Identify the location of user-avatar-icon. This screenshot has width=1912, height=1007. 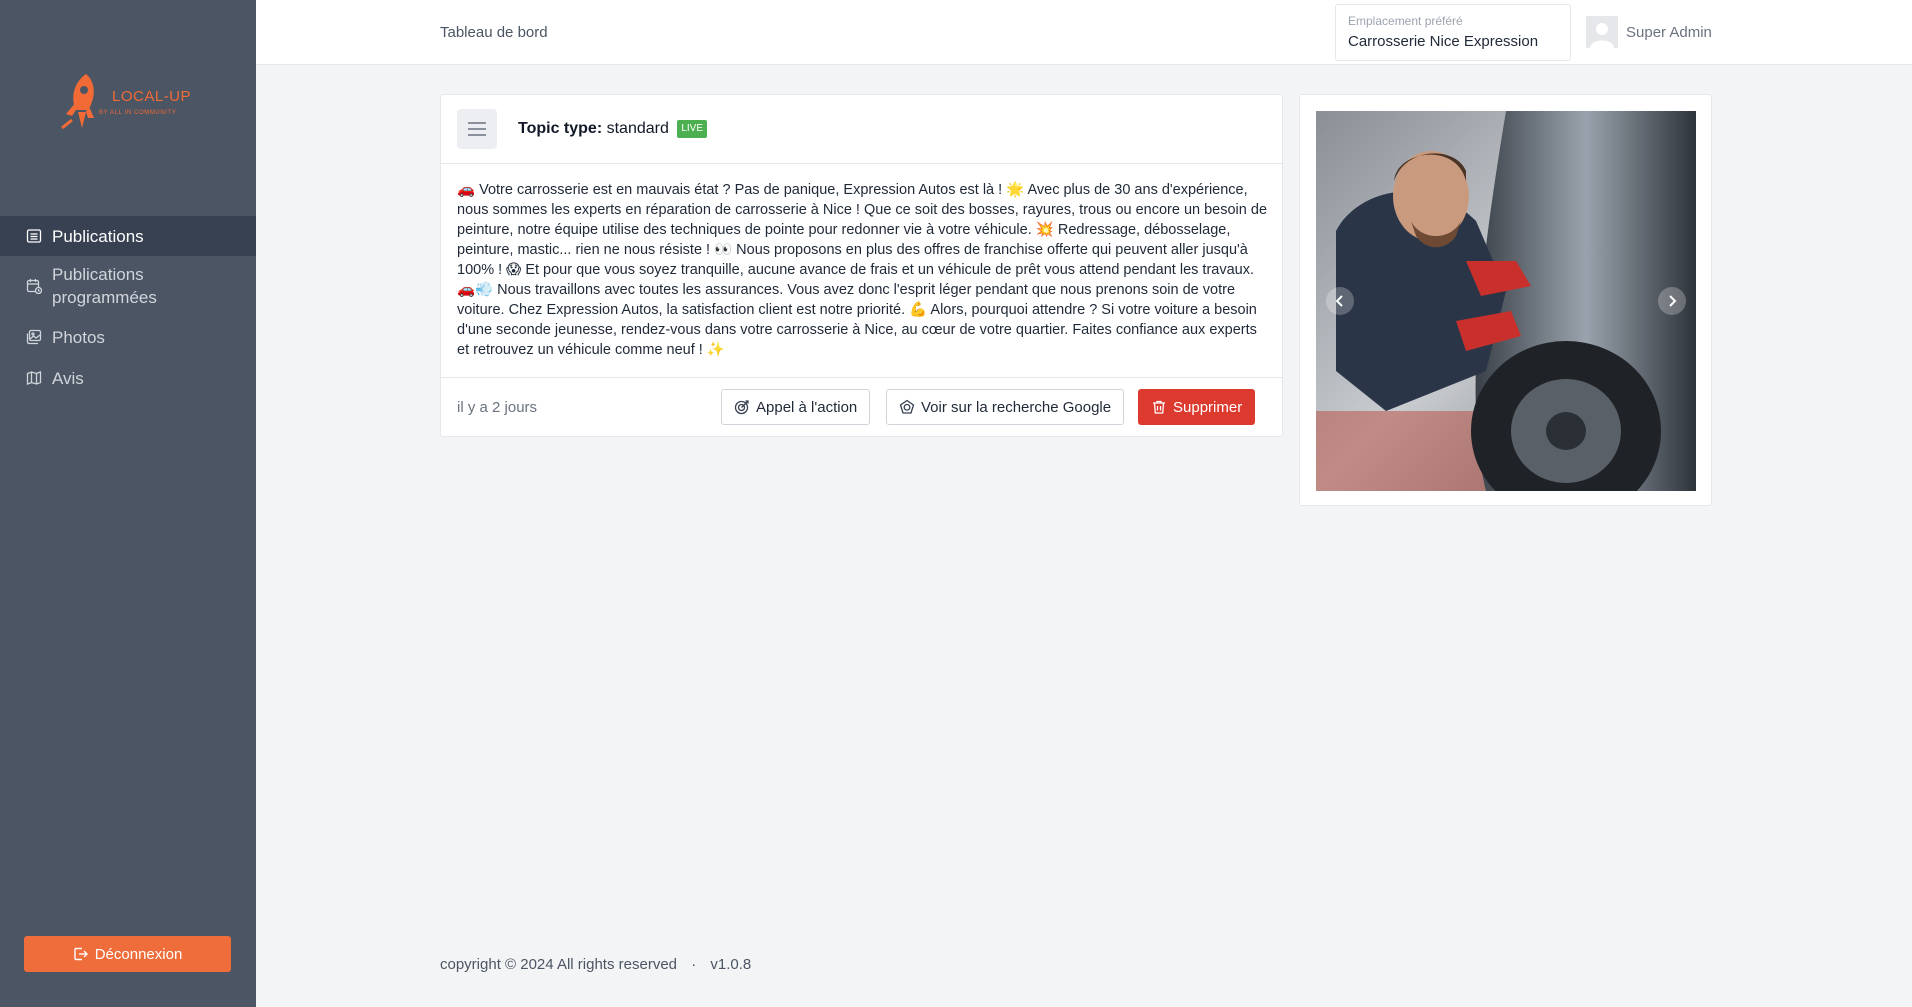
(1602, 32).